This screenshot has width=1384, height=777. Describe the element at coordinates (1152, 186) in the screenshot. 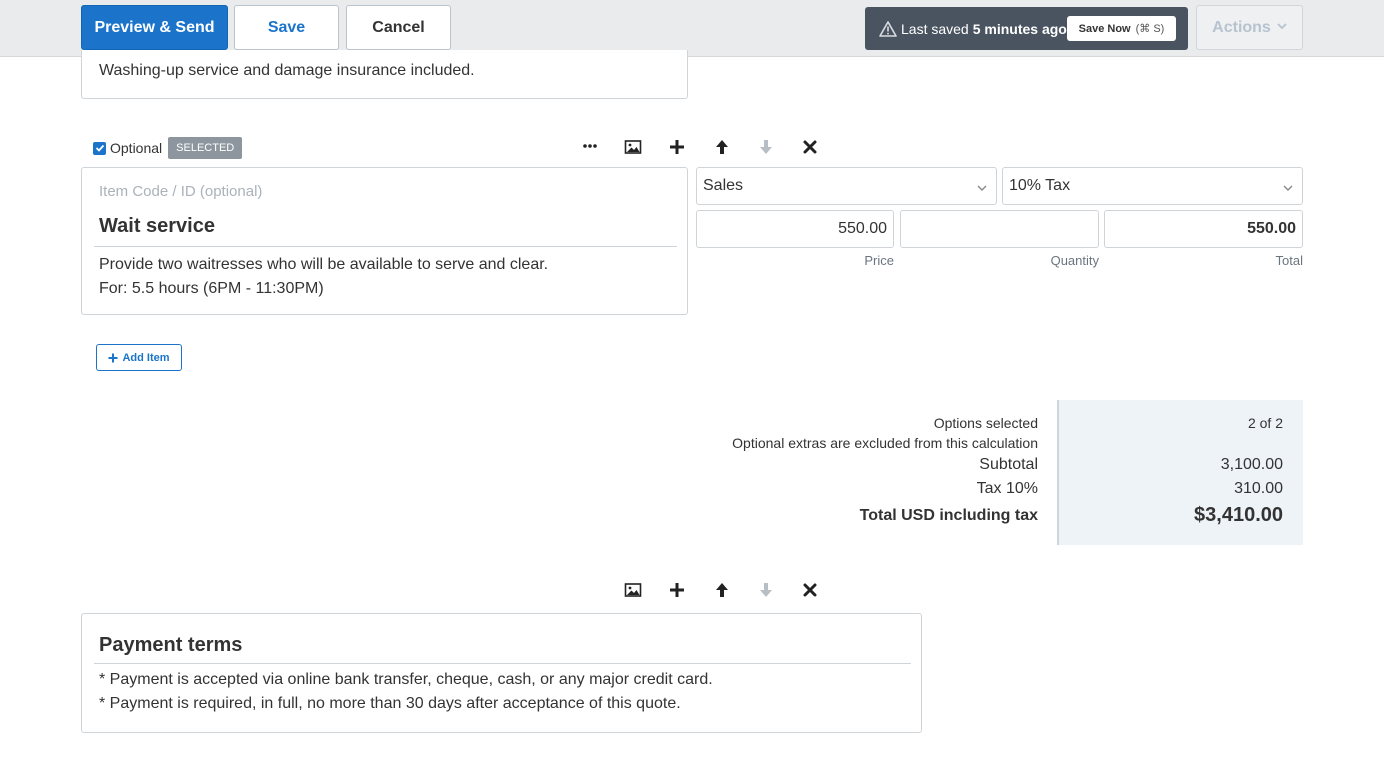

I see `tax-select: 10% Tax` at that location.